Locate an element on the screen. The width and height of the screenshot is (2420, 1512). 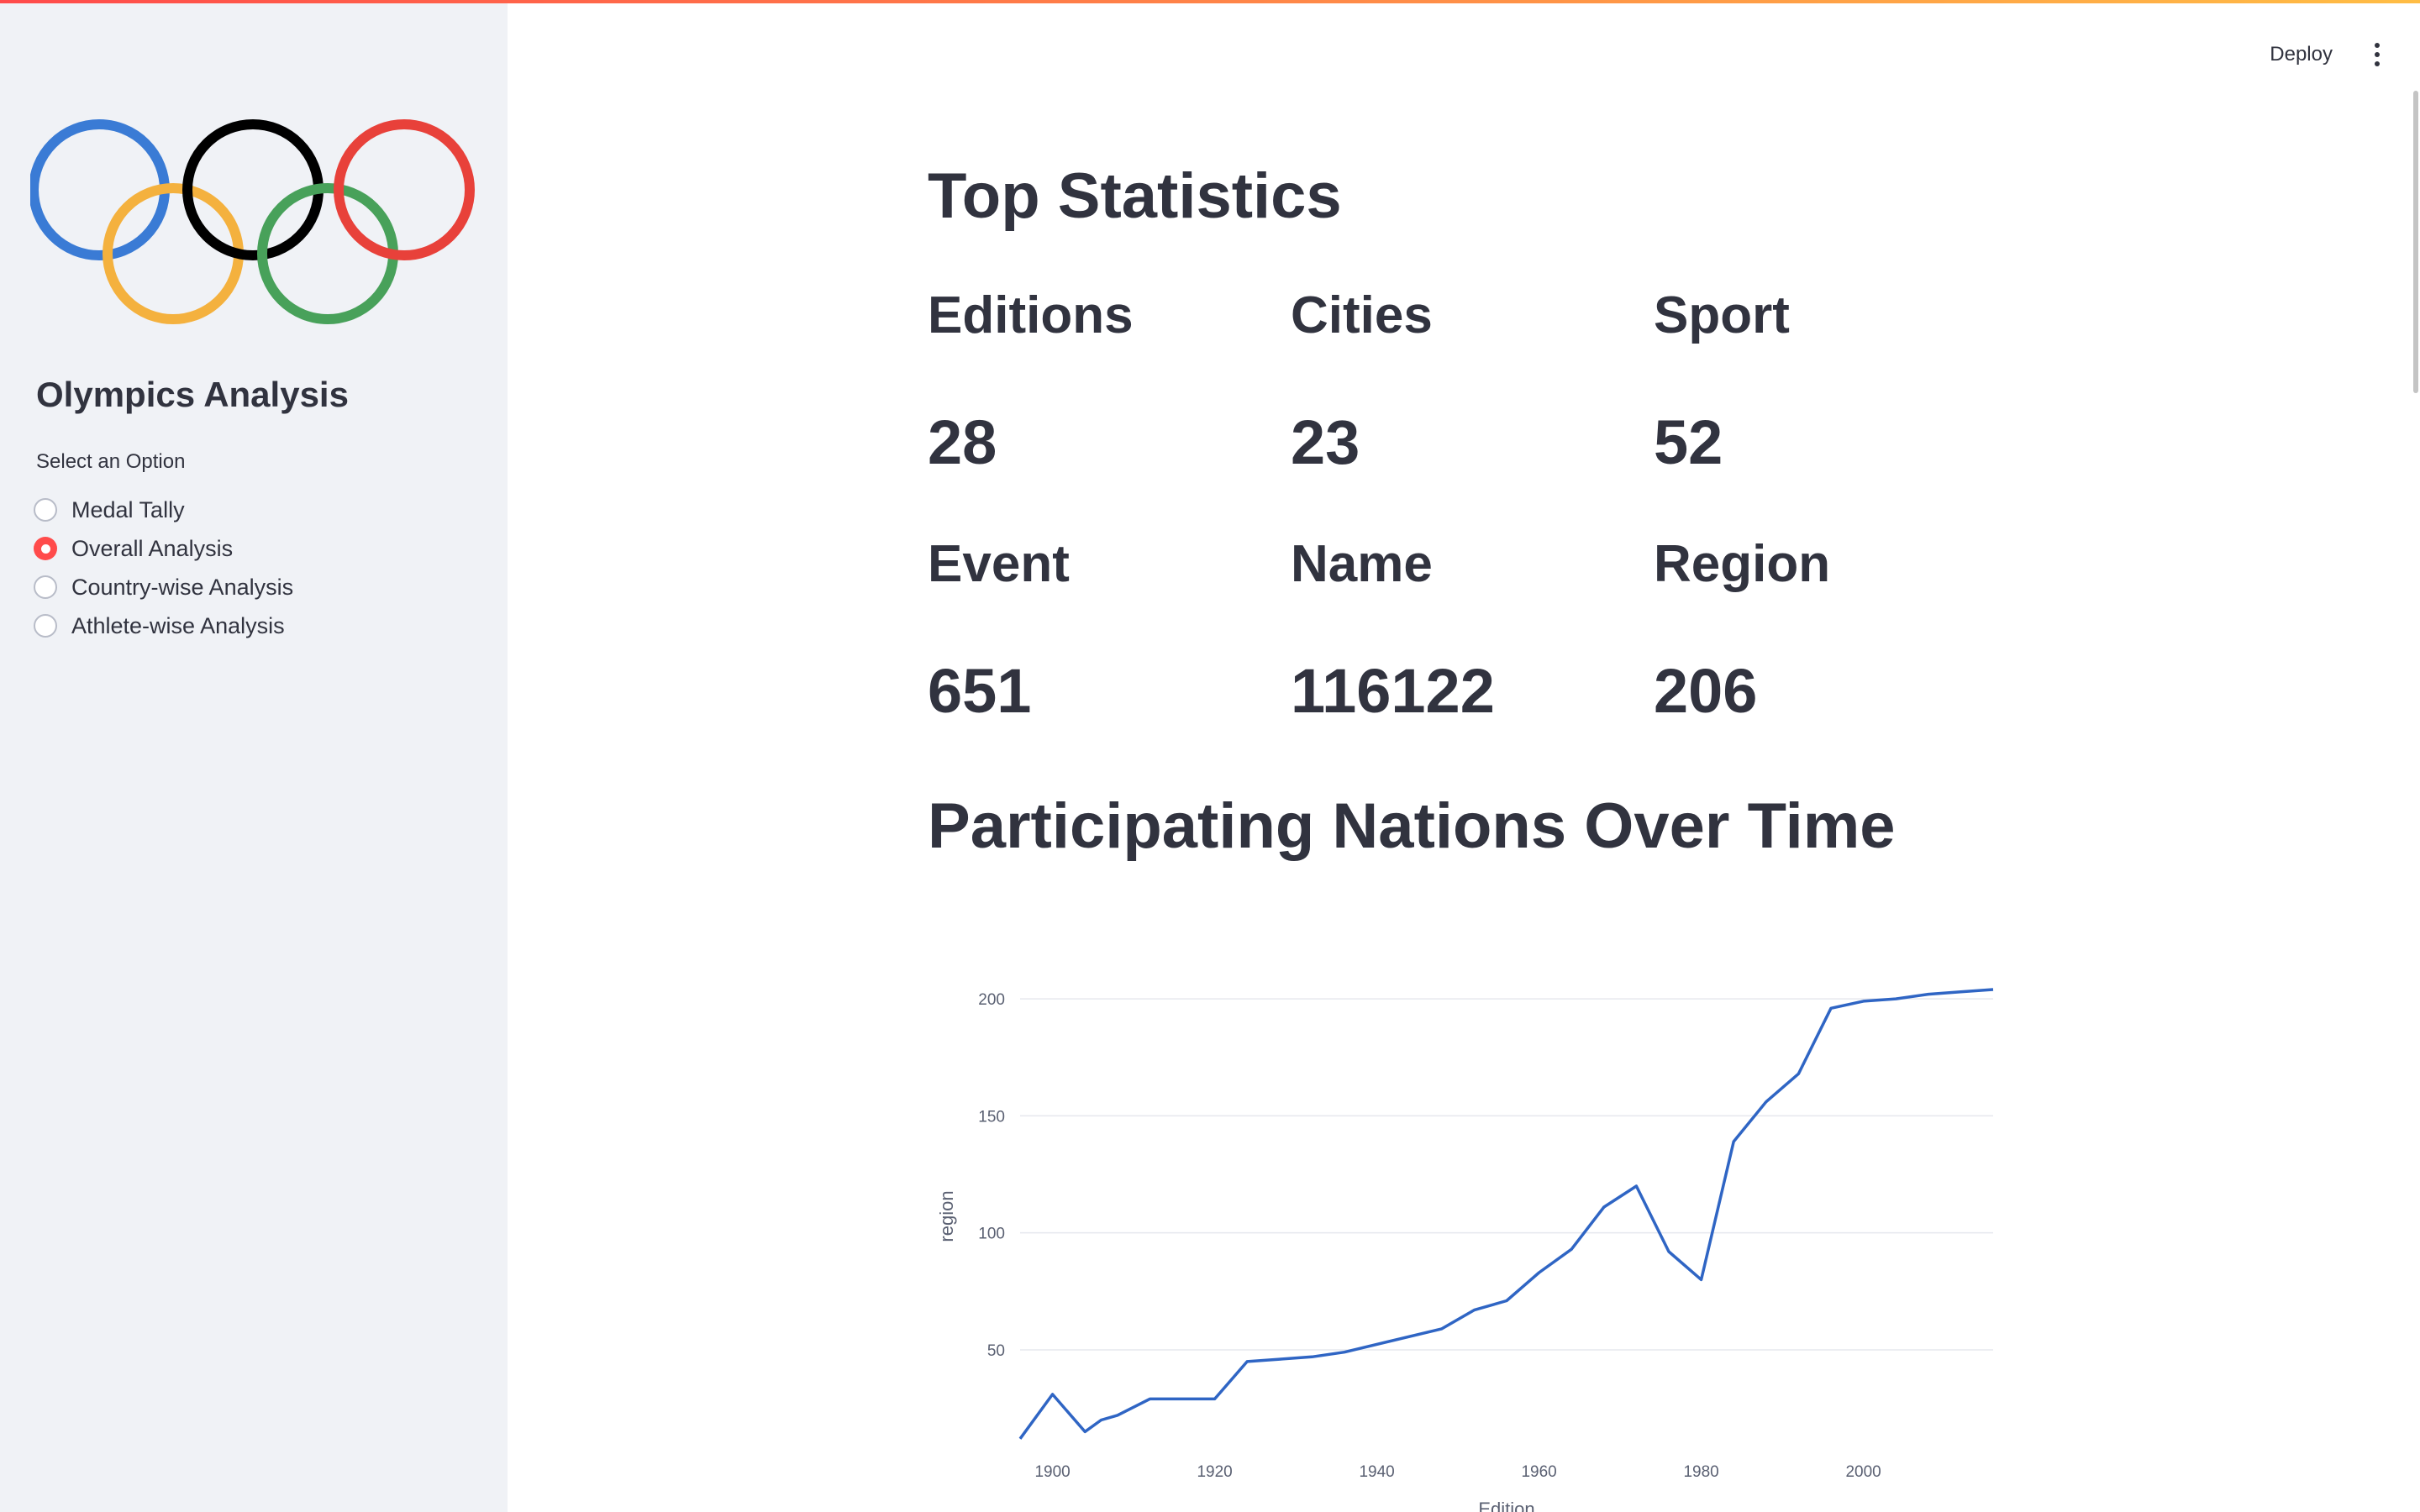
y-axis-ticks: 50 100 150 200 is located at coordinates (992, 1175).